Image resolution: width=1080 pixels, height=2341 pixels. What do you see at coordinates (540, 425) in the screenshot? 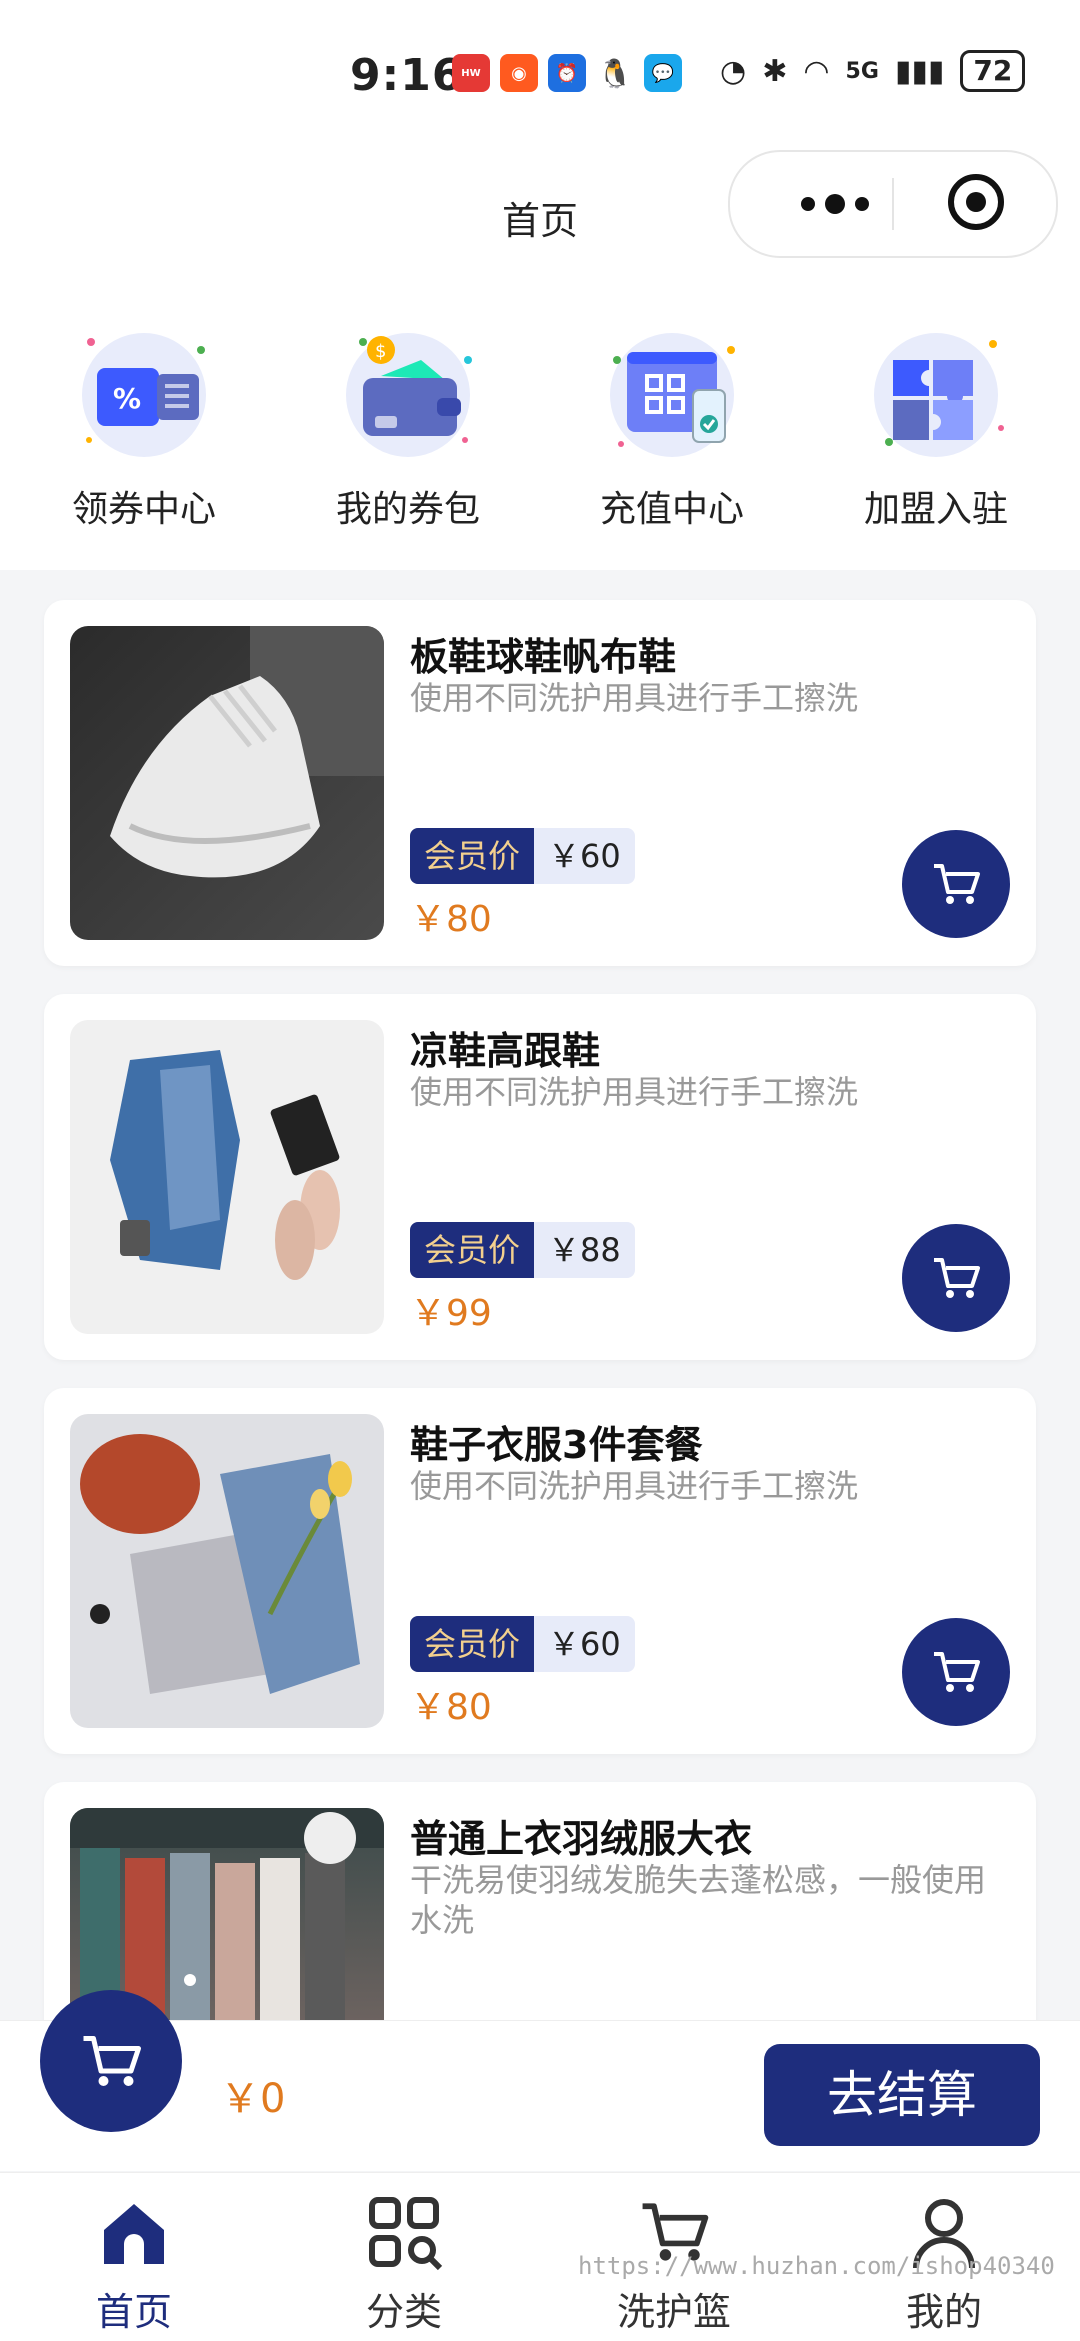
I see `quick-menu: % 领券中心 $ 我的券包 充值中心 加盟入驻` at bounding box center [540, 425].